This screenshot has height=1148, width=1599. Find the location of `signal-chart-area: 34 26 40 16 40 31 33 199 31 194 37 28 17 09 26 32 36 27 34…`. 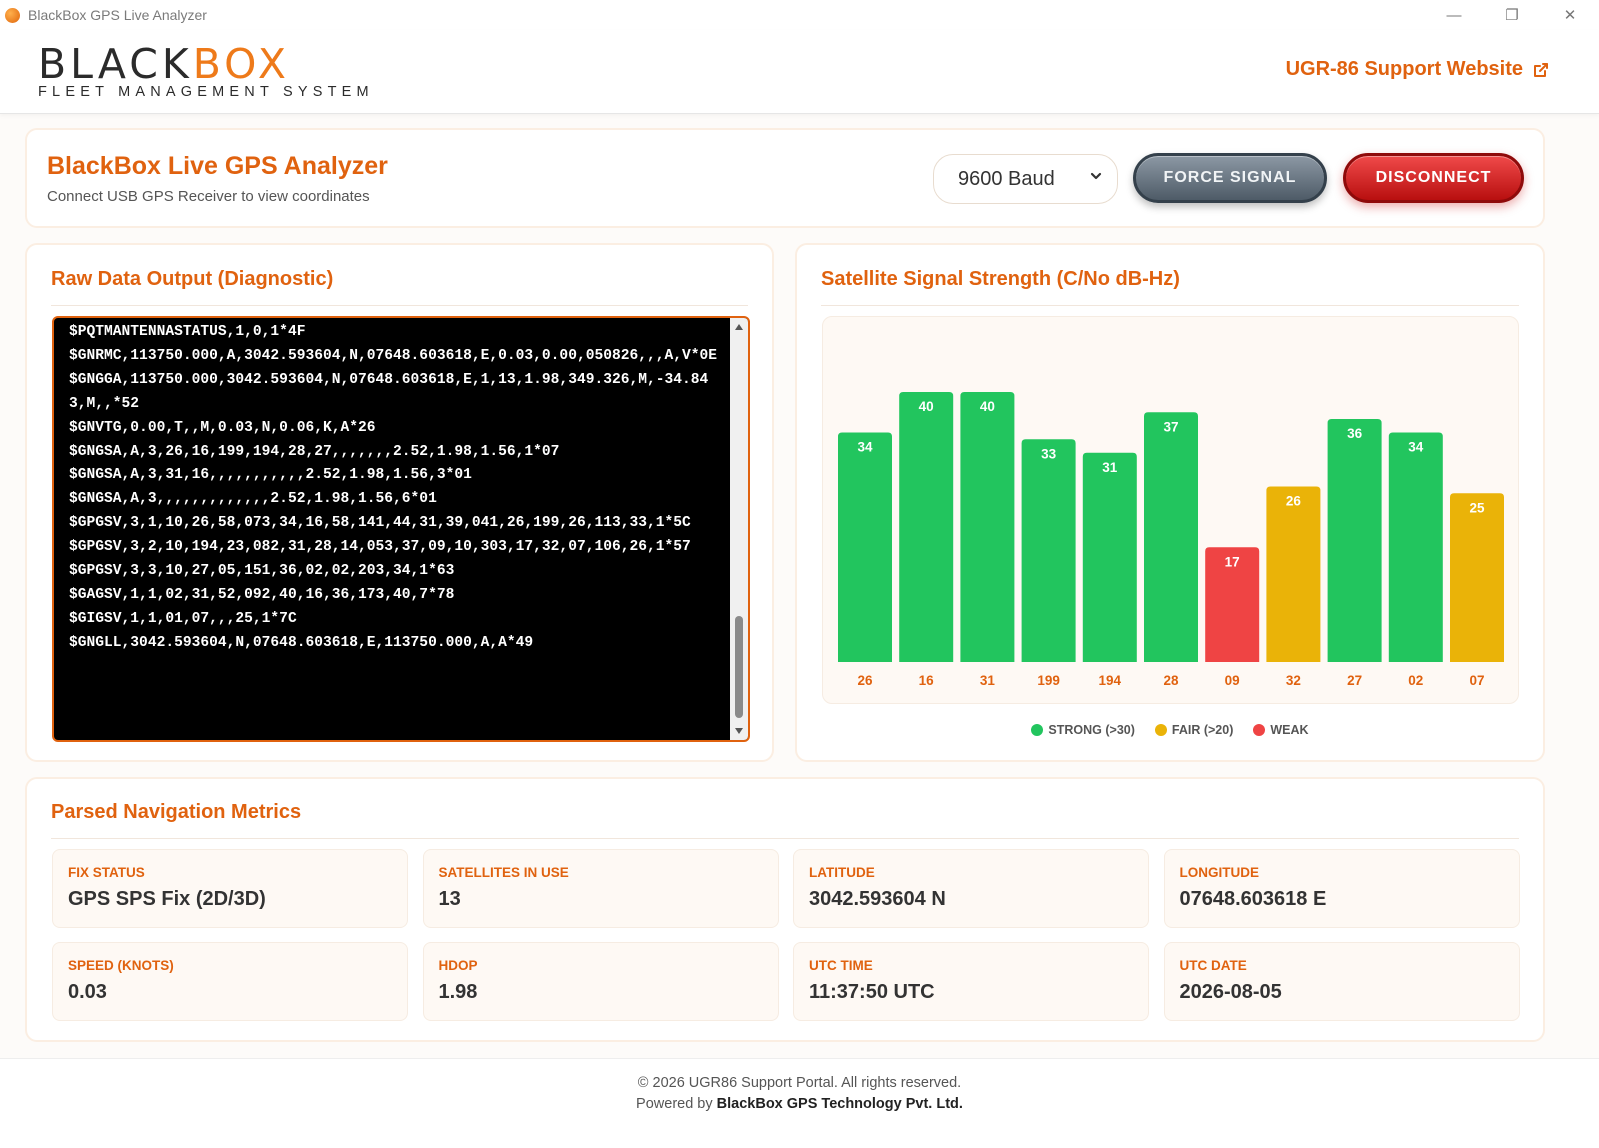

signal-chart-area: 34 26 40 16 40 31 33 199 31 194 37 28 17 09 26 32 36 27 34… is located at coordinates (1170, 510).